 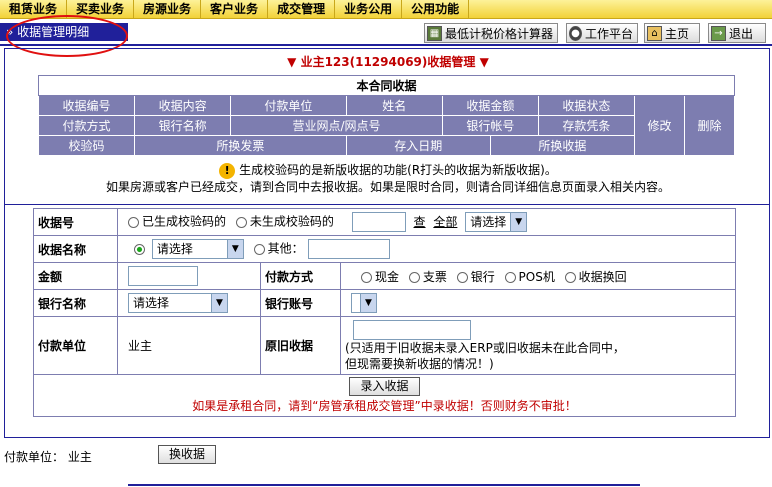 I want to click on col-receipt-content: 收据内容, so click(x=183, y=105).